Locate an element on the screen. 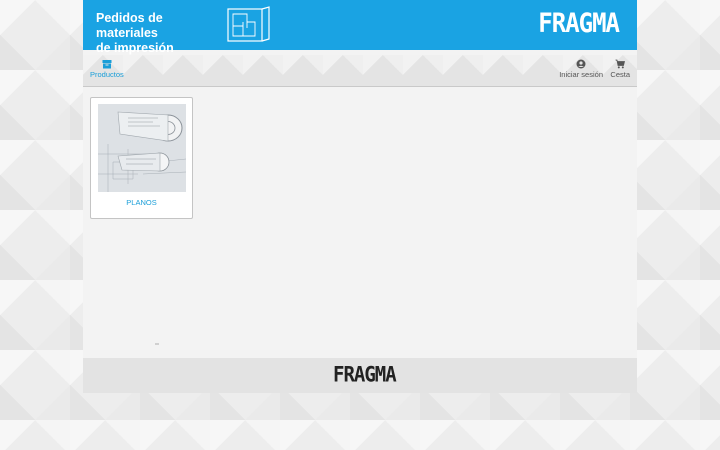 This screenshot has width=720, height=450. product-label: PLANOS is located at coordinates (141, 202).